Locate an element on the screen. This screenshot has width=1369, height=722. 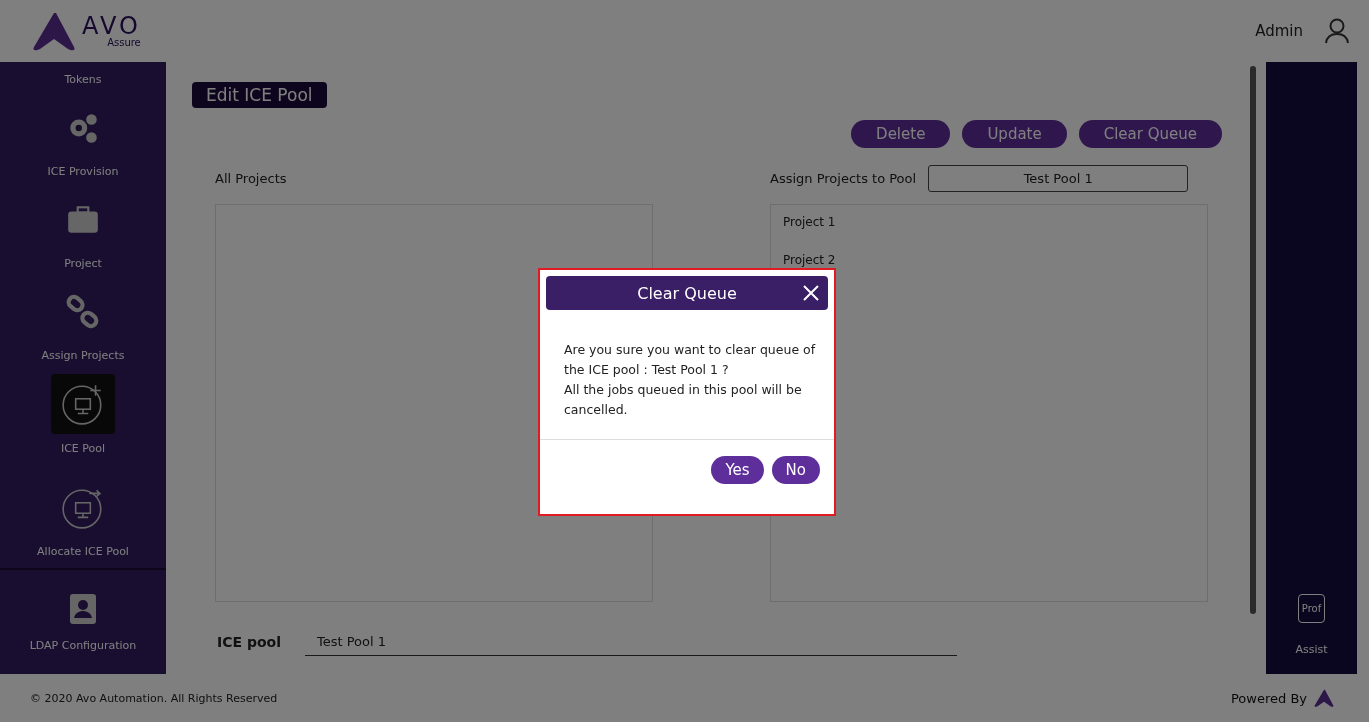
user-icon is located at coordinates (1337, 31).